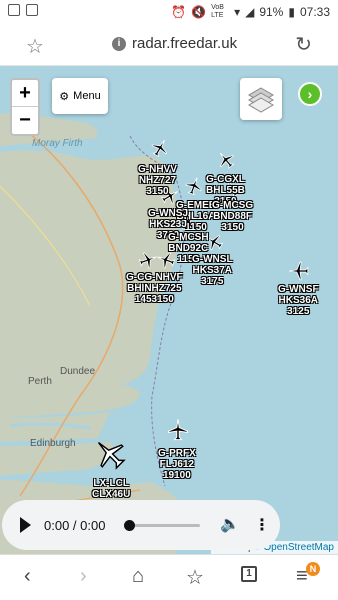 The image size is (338, 600). Describe the element at coordinates (25, 120) in the screenshot. I see `zoom-out-button: −` at that location.